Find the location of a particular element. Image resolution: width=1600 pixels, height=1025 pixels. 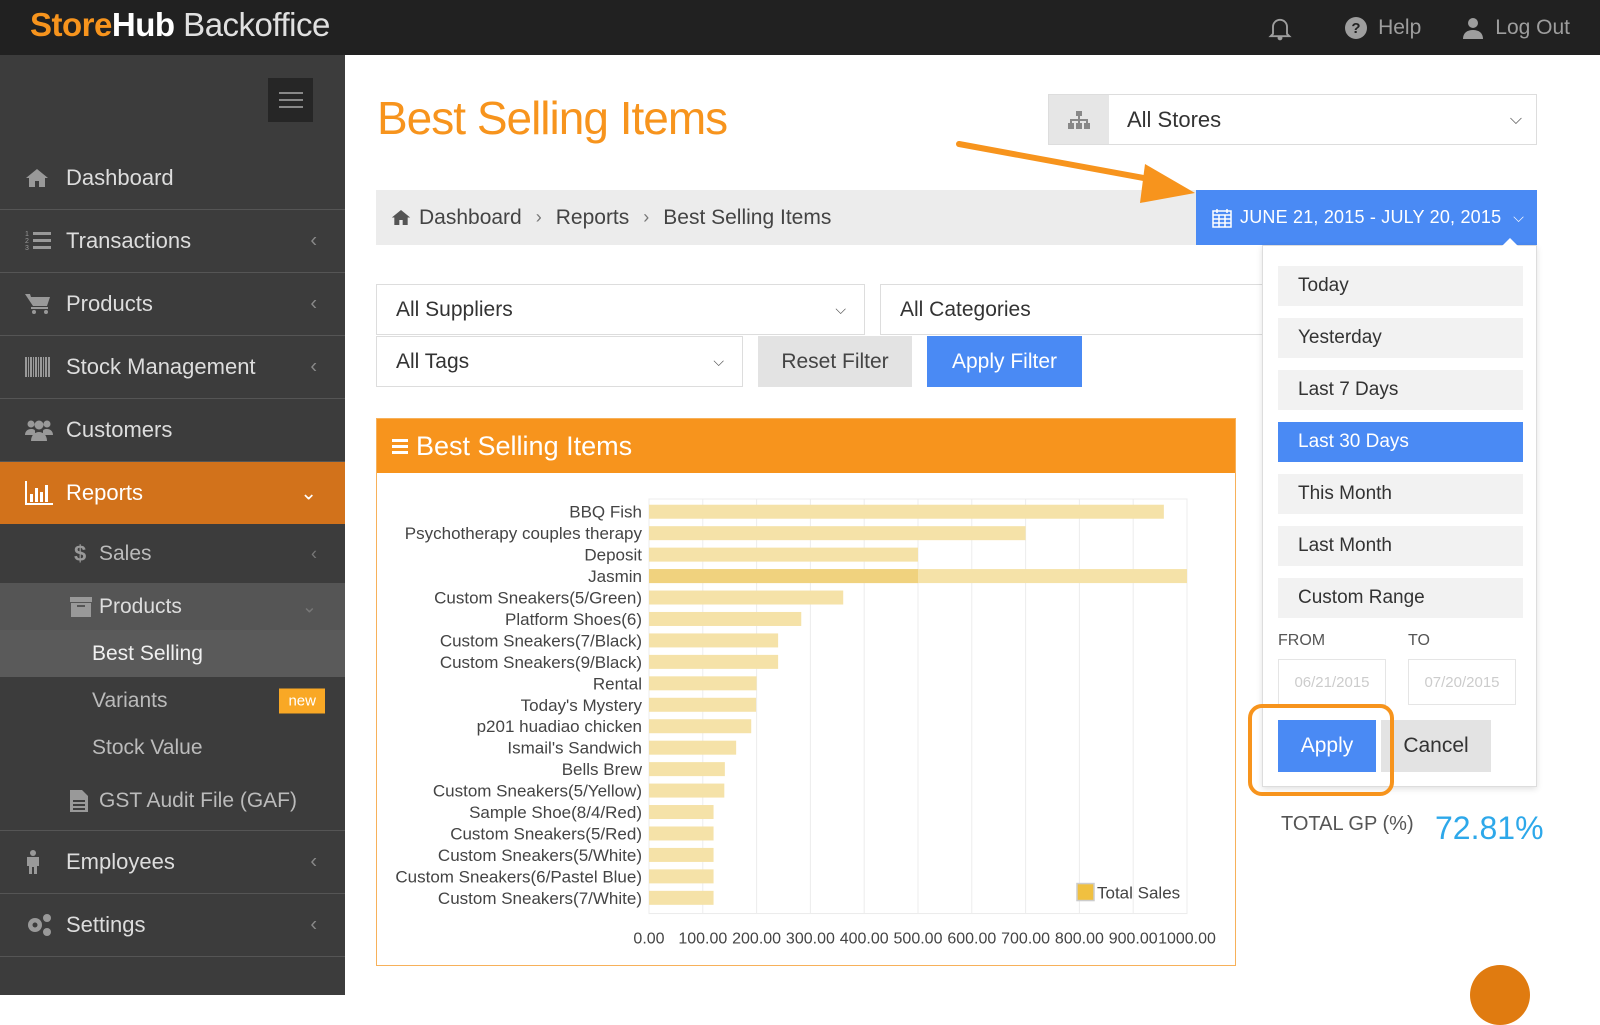

sidebar-item-dashboard: Dashboard is located at coordinates (172, 178).